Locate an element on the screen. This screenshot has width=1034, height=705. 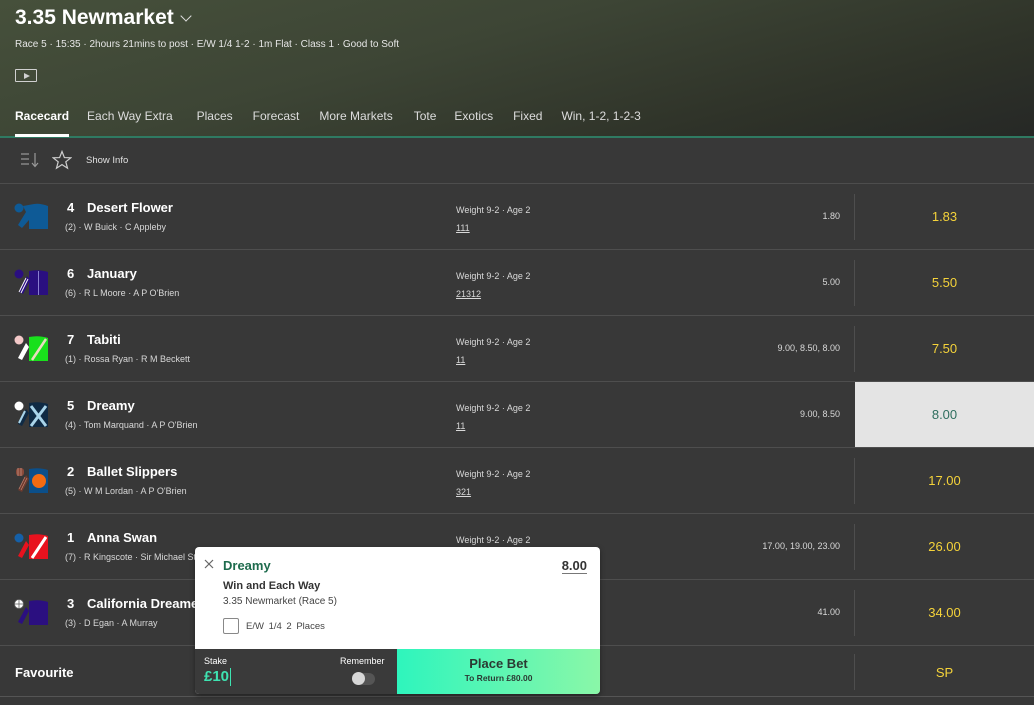
runner-name: Ballet Slippers is located at coordinates (132, 471).